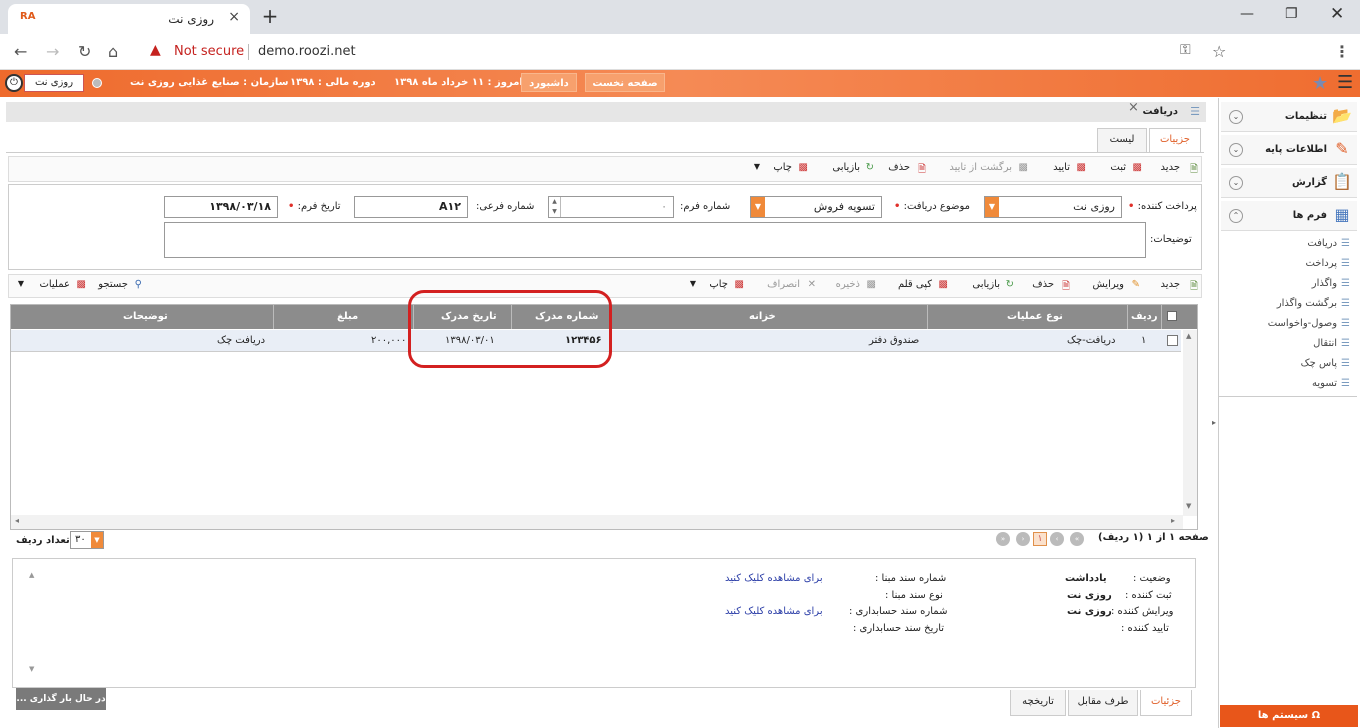 Image resolution: width=1360 pixels, height=728 pixels. Describe the element at coordinates (1325, 363) in the screenshot. I see `sidebar-item-cheque-pass: ☰پاس چک` at that location.